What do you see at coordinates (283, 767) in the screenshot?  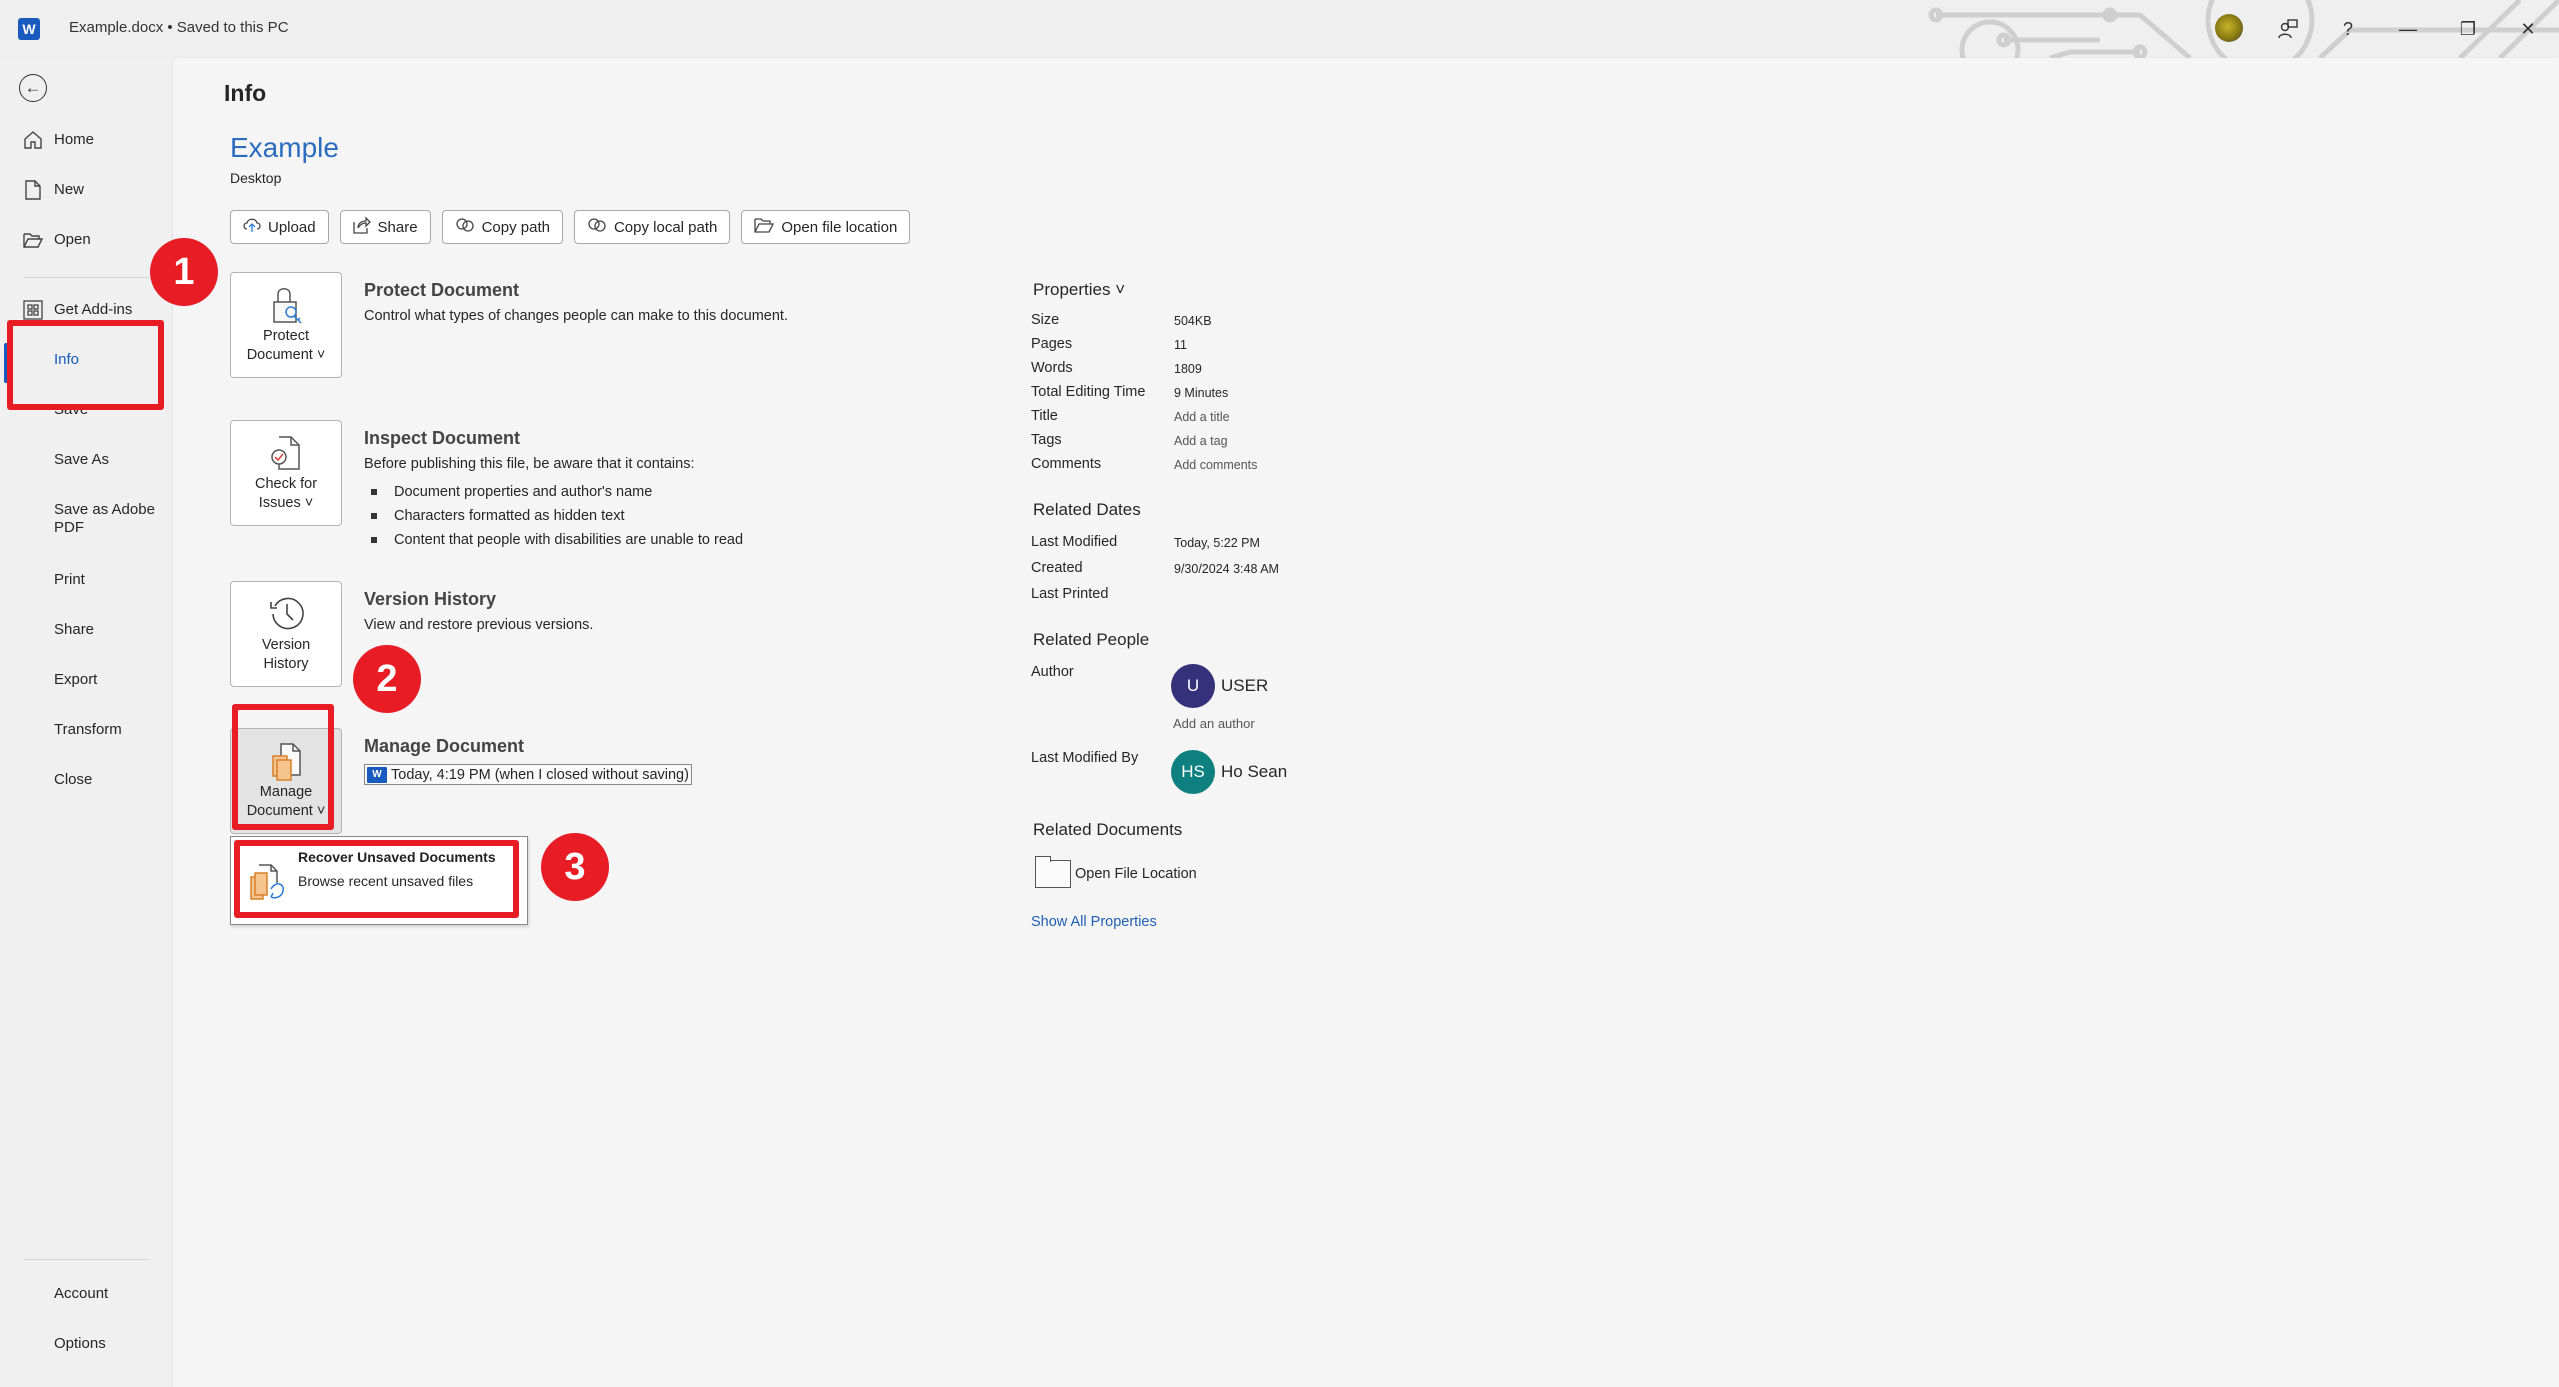 I see `annotation-highlight-manage-document` at bounding box center [283, 767].